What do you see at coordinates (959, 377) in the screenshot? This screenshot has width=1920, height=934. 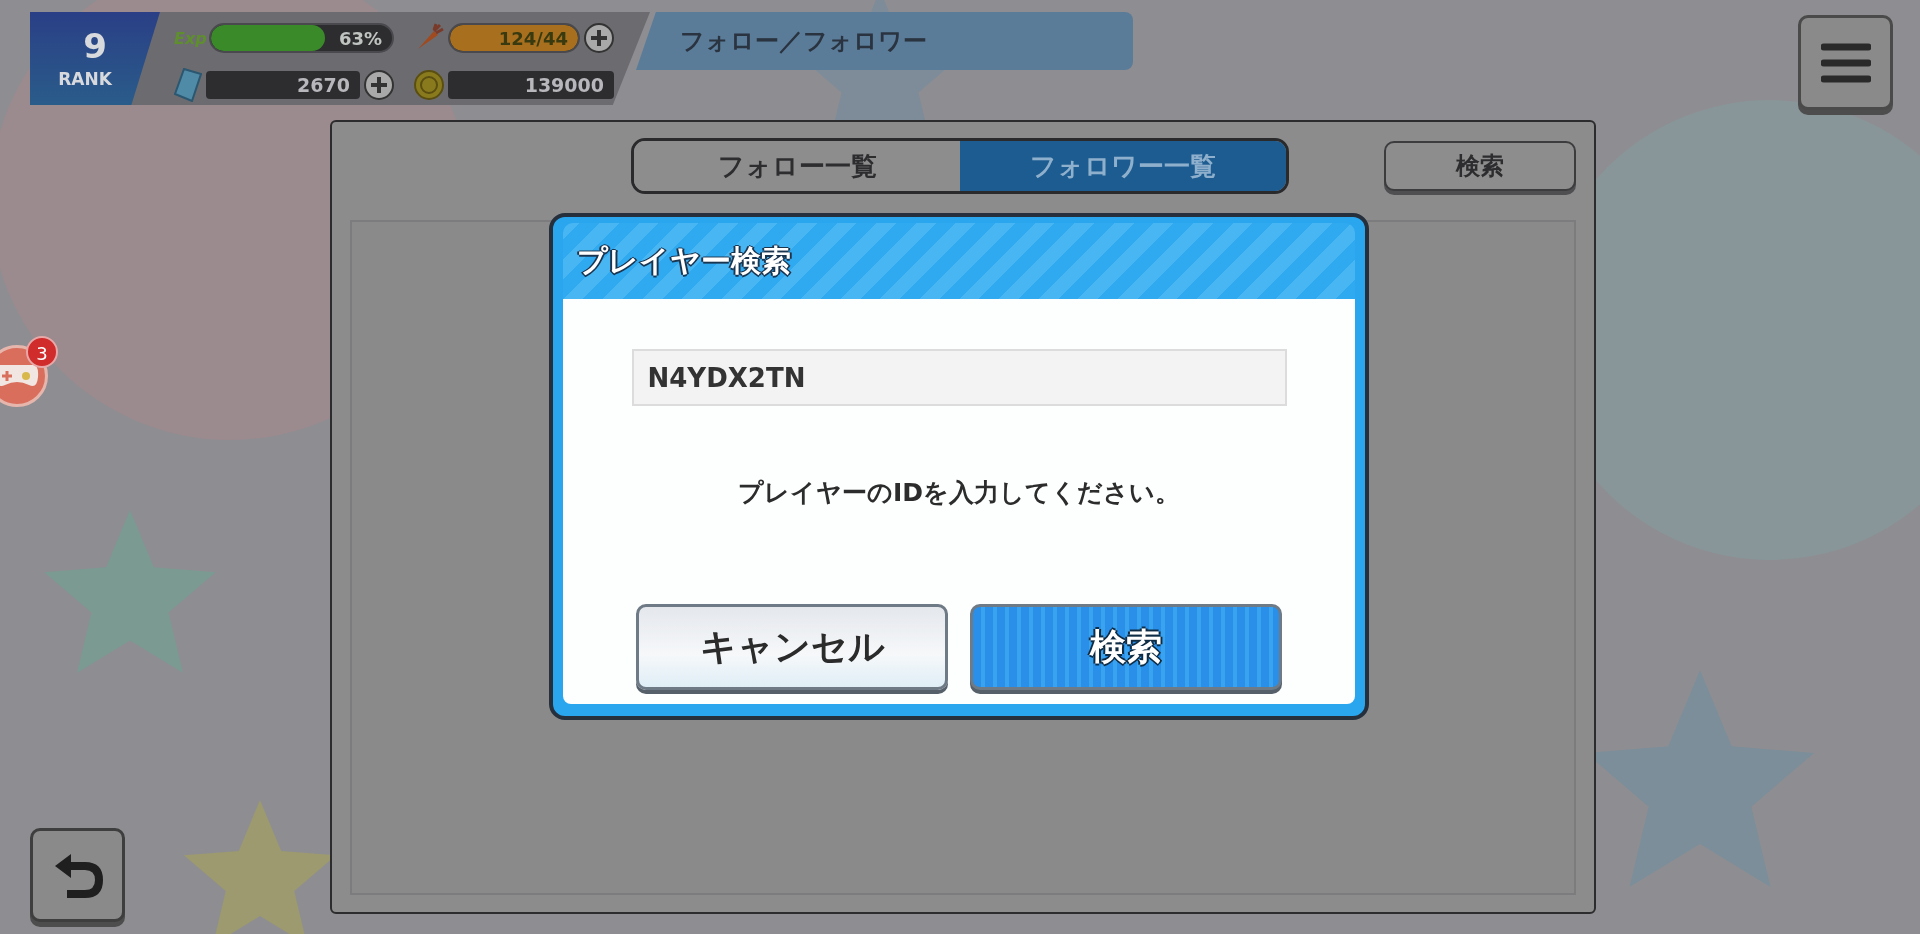 I see `player-id-field: N4YDX2TN` at bounding box center [959, 377].